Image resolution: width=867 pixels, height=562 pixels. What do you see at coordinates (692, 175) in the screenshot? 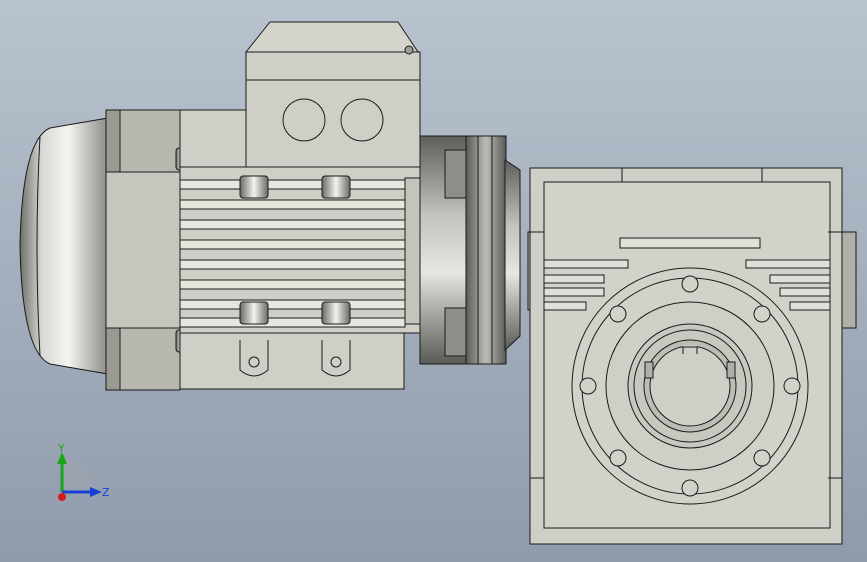
I see `housing-top-step` at bounding box center [692, 175].